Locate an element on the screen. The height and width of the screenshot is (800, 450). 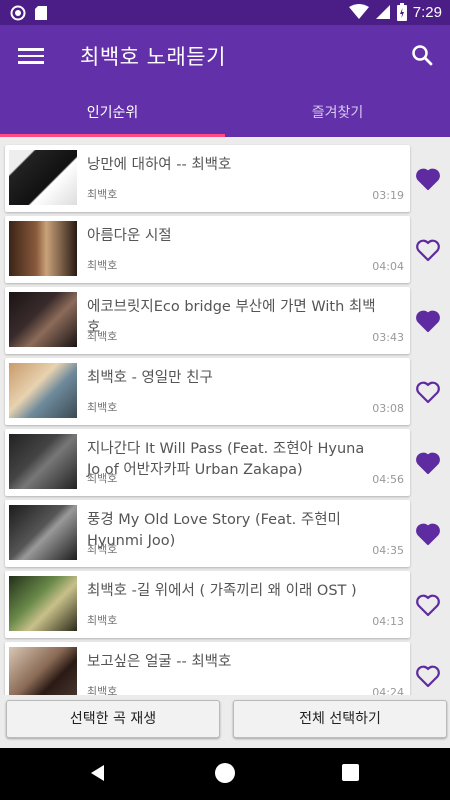
wifi-icon is located at coordinates (358, 11).